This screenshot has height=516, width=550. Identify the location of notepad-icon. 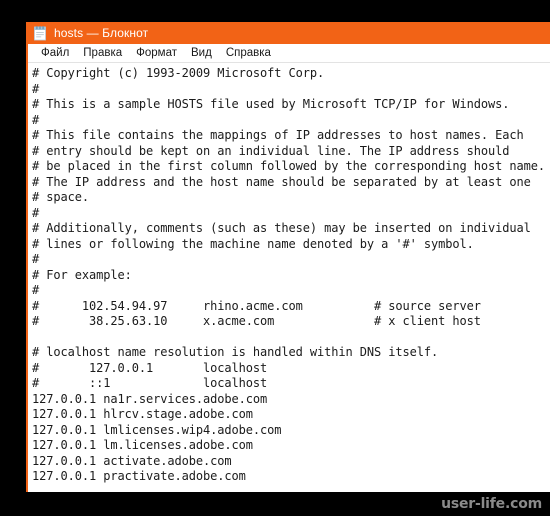
(40, 33).